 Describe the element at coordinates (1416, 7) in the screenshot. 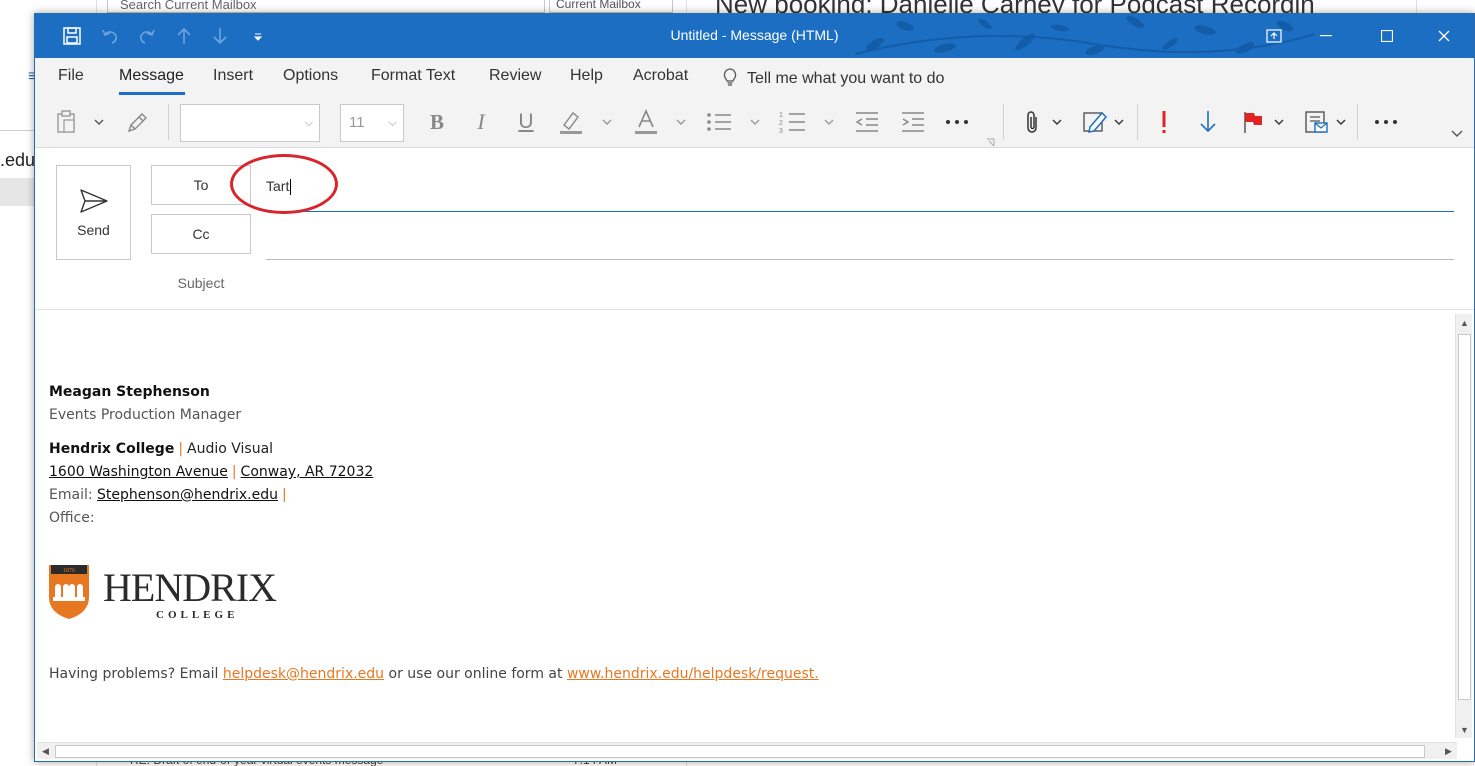

I see `pane-divider` at that location.